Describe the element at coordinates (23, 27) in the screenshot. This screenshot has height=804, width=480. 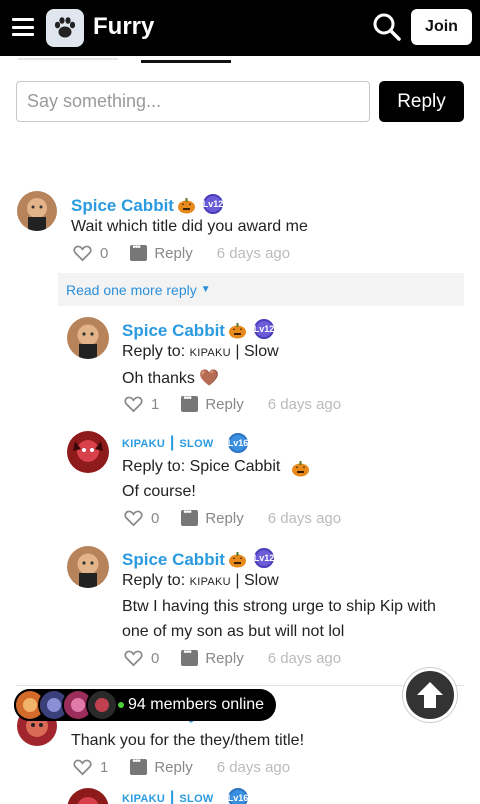
I see `menu-icon` at that location.